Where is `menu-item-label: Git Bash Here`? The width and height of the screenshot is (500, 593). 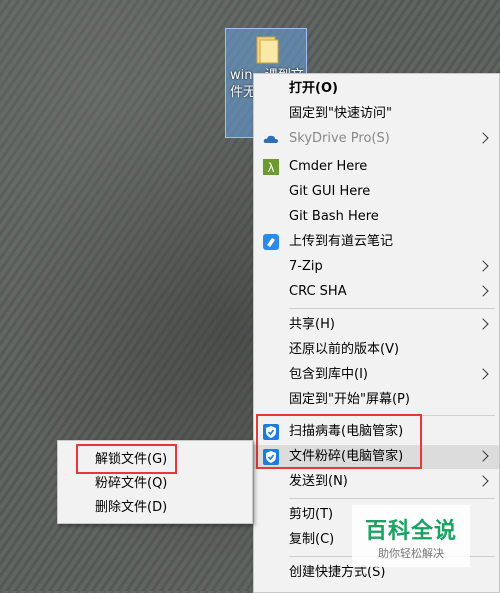 menu-item-label: Git Bash Here is located at coordinates (334, 216).